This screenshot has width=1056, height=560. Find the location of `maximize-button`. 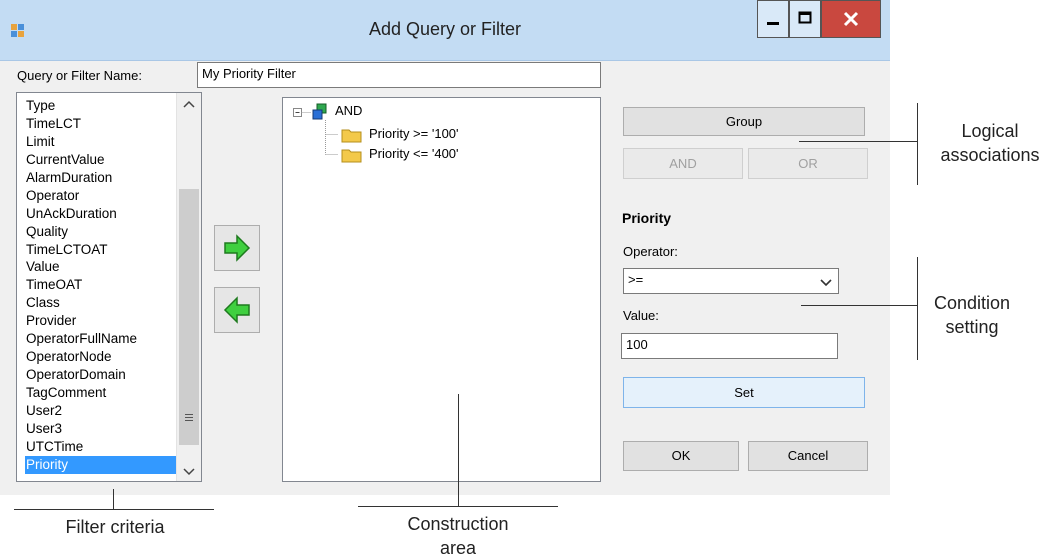

maximize-button is located at coordinates (805, 19).